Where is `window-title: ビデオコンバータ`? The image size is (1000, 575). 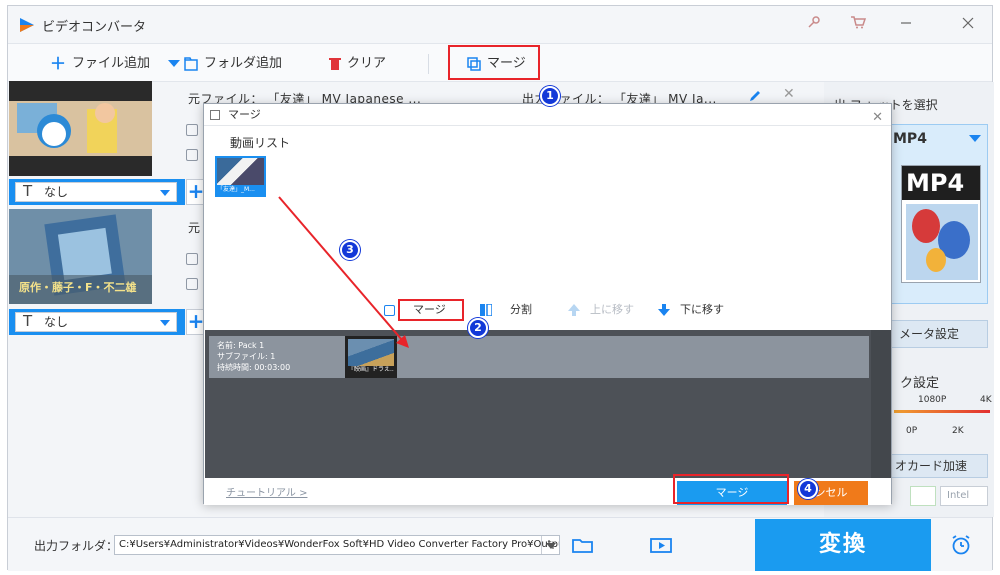
window-title: ビデオコンバータ is located at coordinates (94, 27).